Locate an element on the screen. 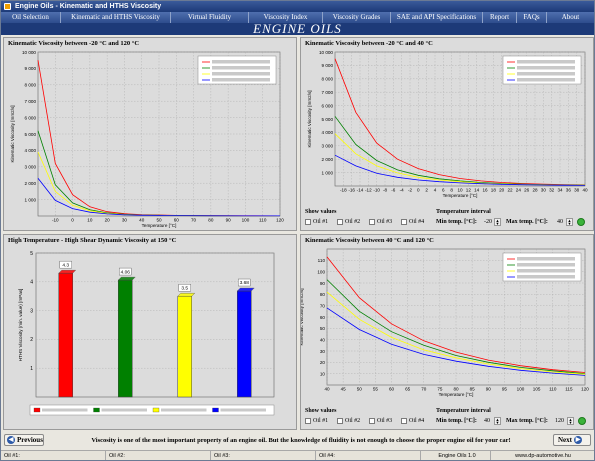  x-tick-label: 10 is located at coordinates (90, 220).